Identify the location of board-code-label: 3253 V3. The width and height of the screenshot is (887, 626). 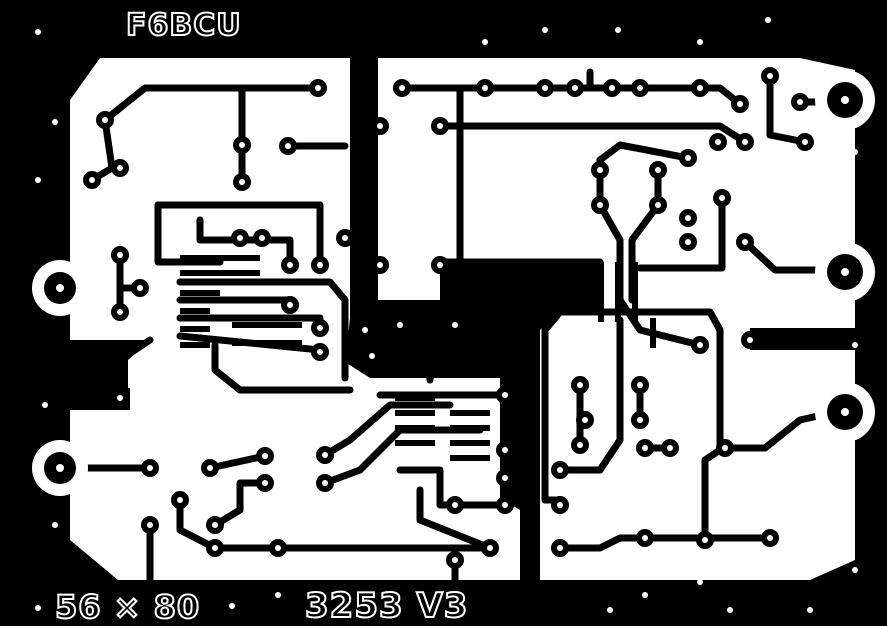
(386, 605).